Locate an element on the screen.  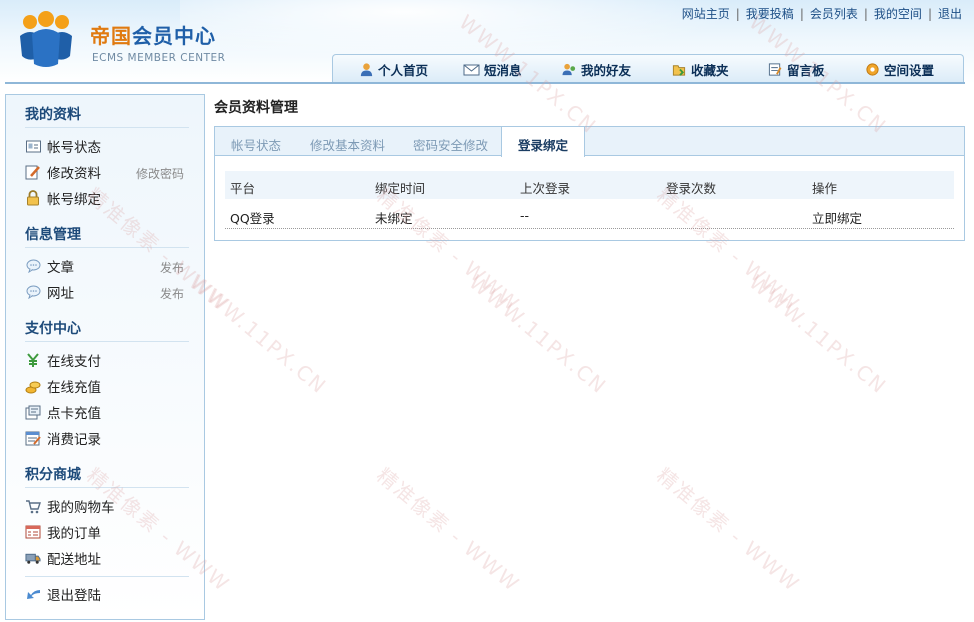
publish-url-link: 发布 is located at coordinates (172, 293).